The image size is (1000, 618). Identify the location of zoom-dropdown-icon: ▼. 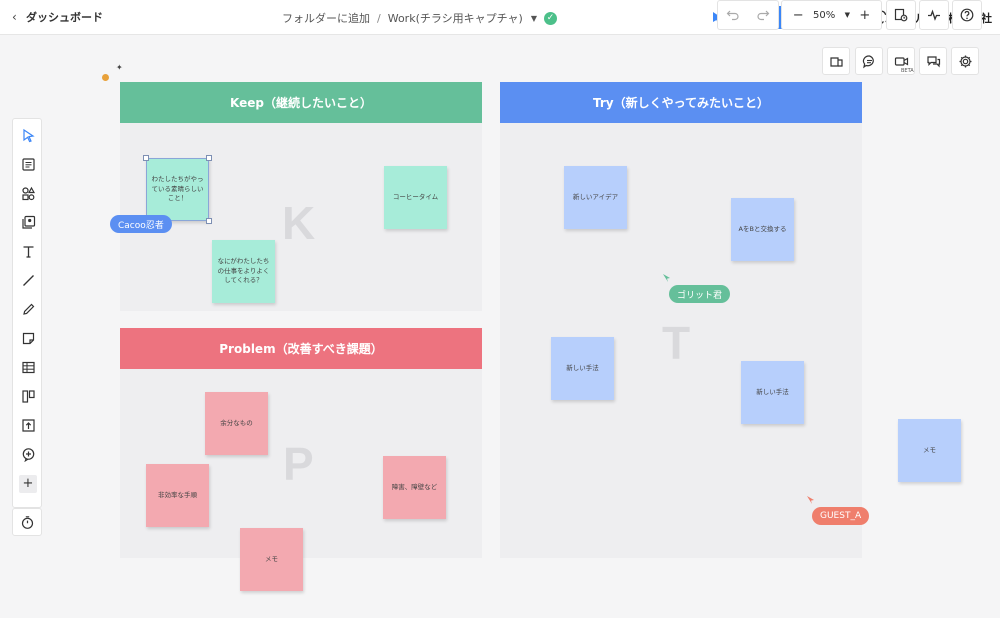
(847, 15).